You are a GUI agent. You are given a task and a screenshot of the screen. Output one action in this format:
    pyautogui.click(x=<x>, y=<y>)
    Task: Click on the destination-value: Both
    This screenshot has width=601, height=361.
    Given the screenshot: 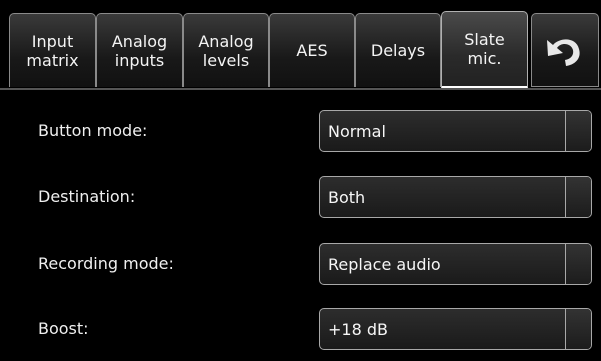 What is the action you would take?
    pyautogui.click(x=347, y=197)
    